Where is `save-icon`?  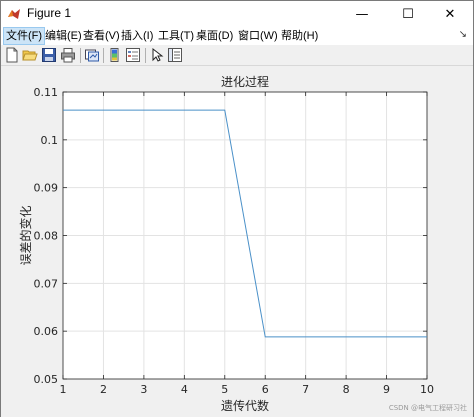
save-icon is located at coordinates (49, 55).